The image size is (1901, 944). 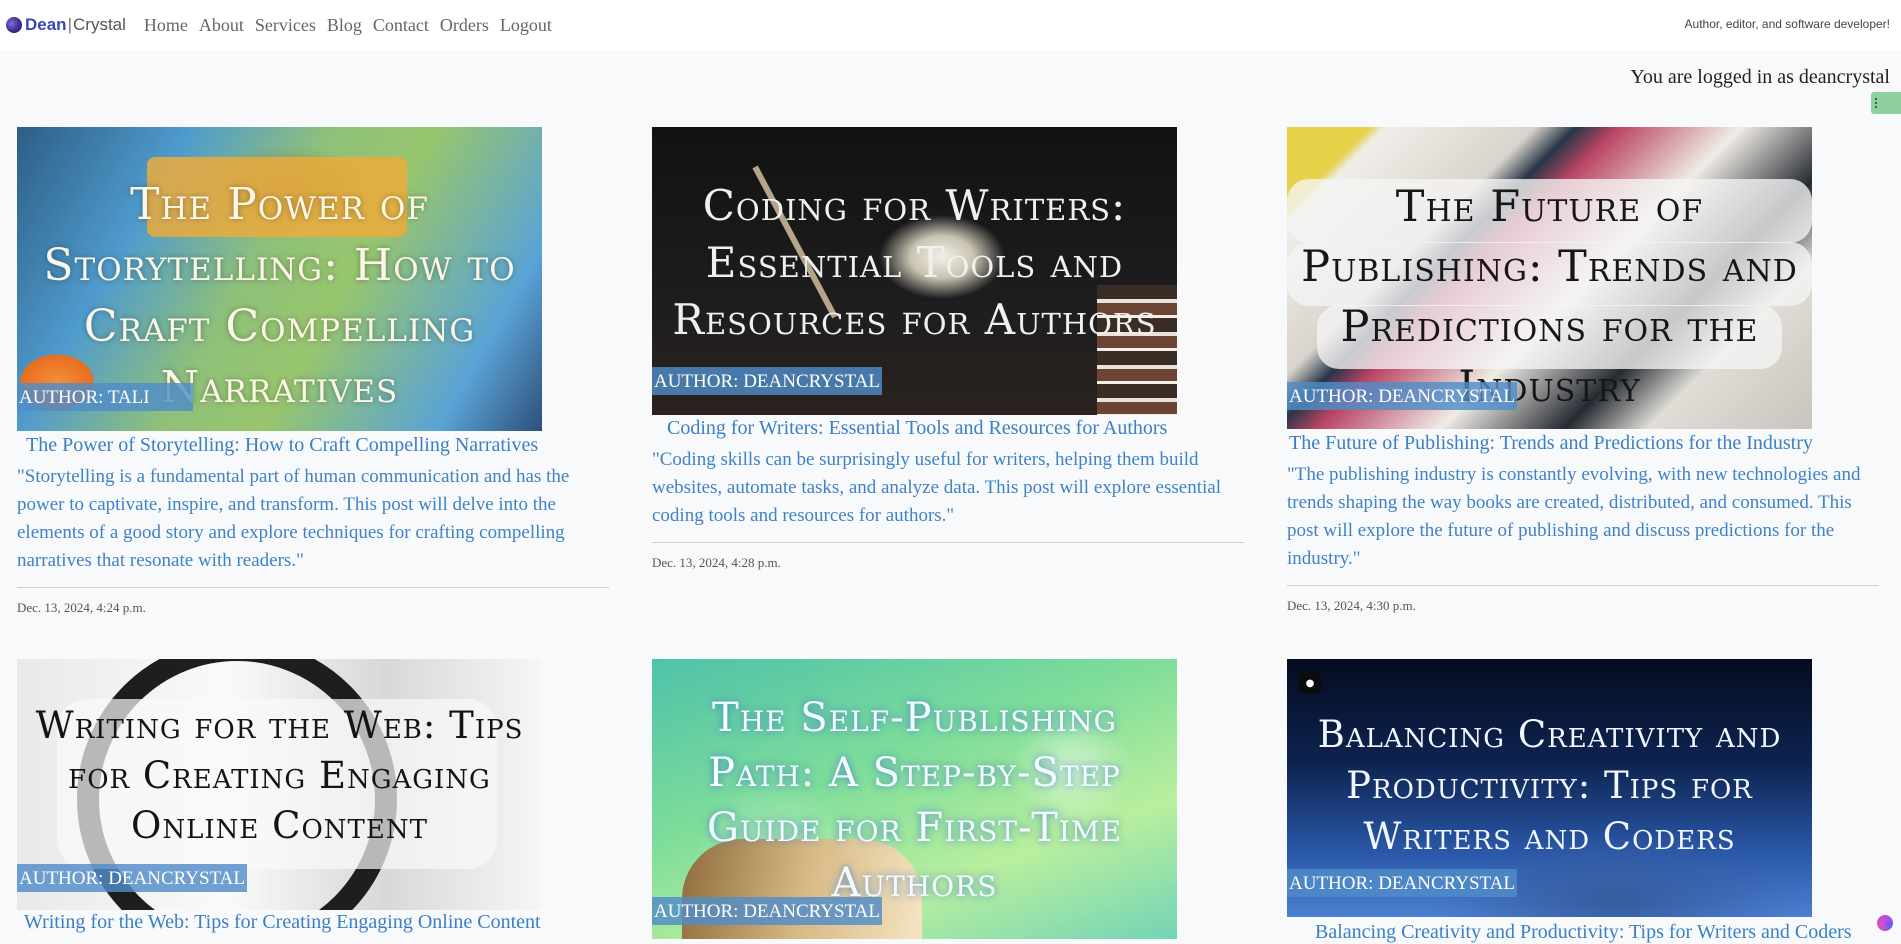 What do you see at coordinates (1760, 77) in the screenshot?
I see `login-status: You are logged in as deancrystal` at bounding box center [1760, 77].